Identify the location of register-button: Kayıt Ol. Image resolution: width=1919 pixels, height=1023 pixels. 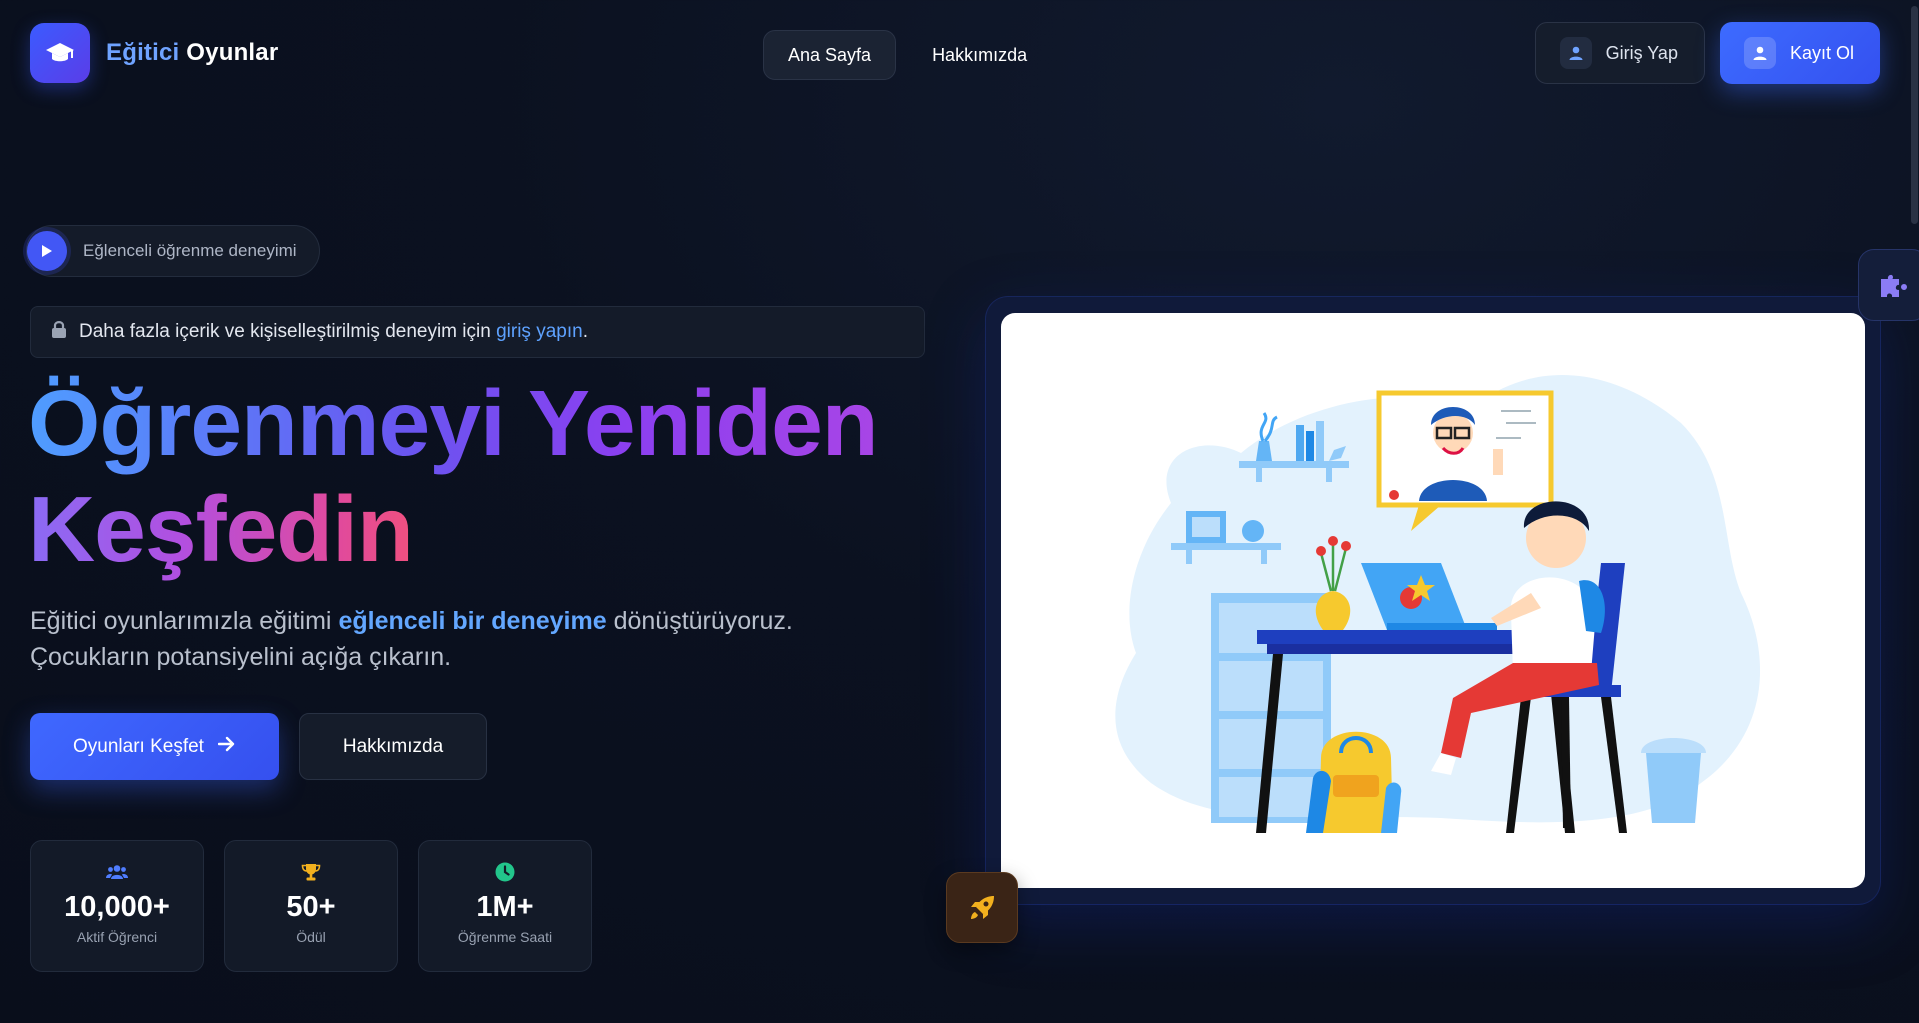
(1799, 53).